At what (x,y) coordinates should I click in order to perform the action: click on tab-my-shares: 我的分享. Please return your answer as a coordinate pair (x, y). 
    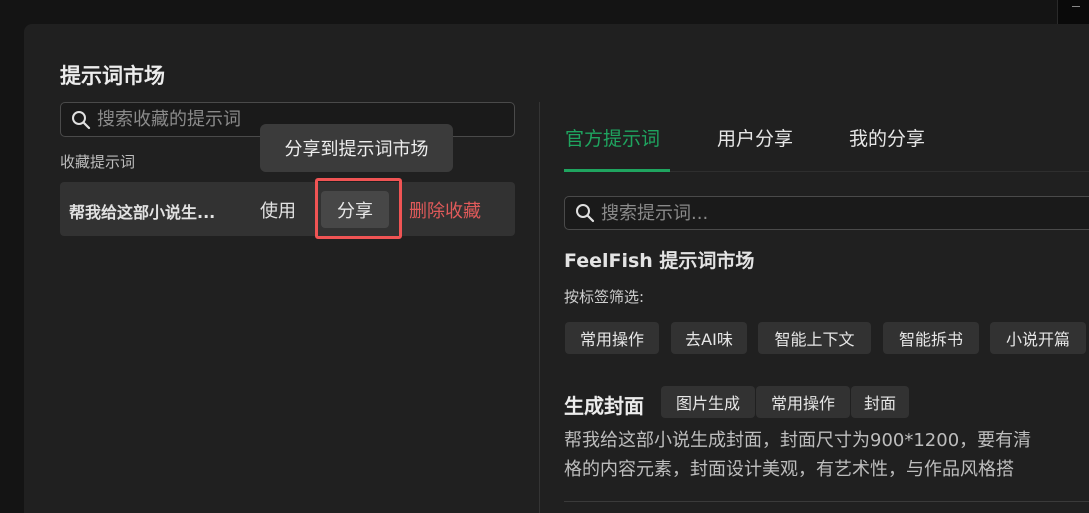
    Looking at the image, I should click on (887, 137).